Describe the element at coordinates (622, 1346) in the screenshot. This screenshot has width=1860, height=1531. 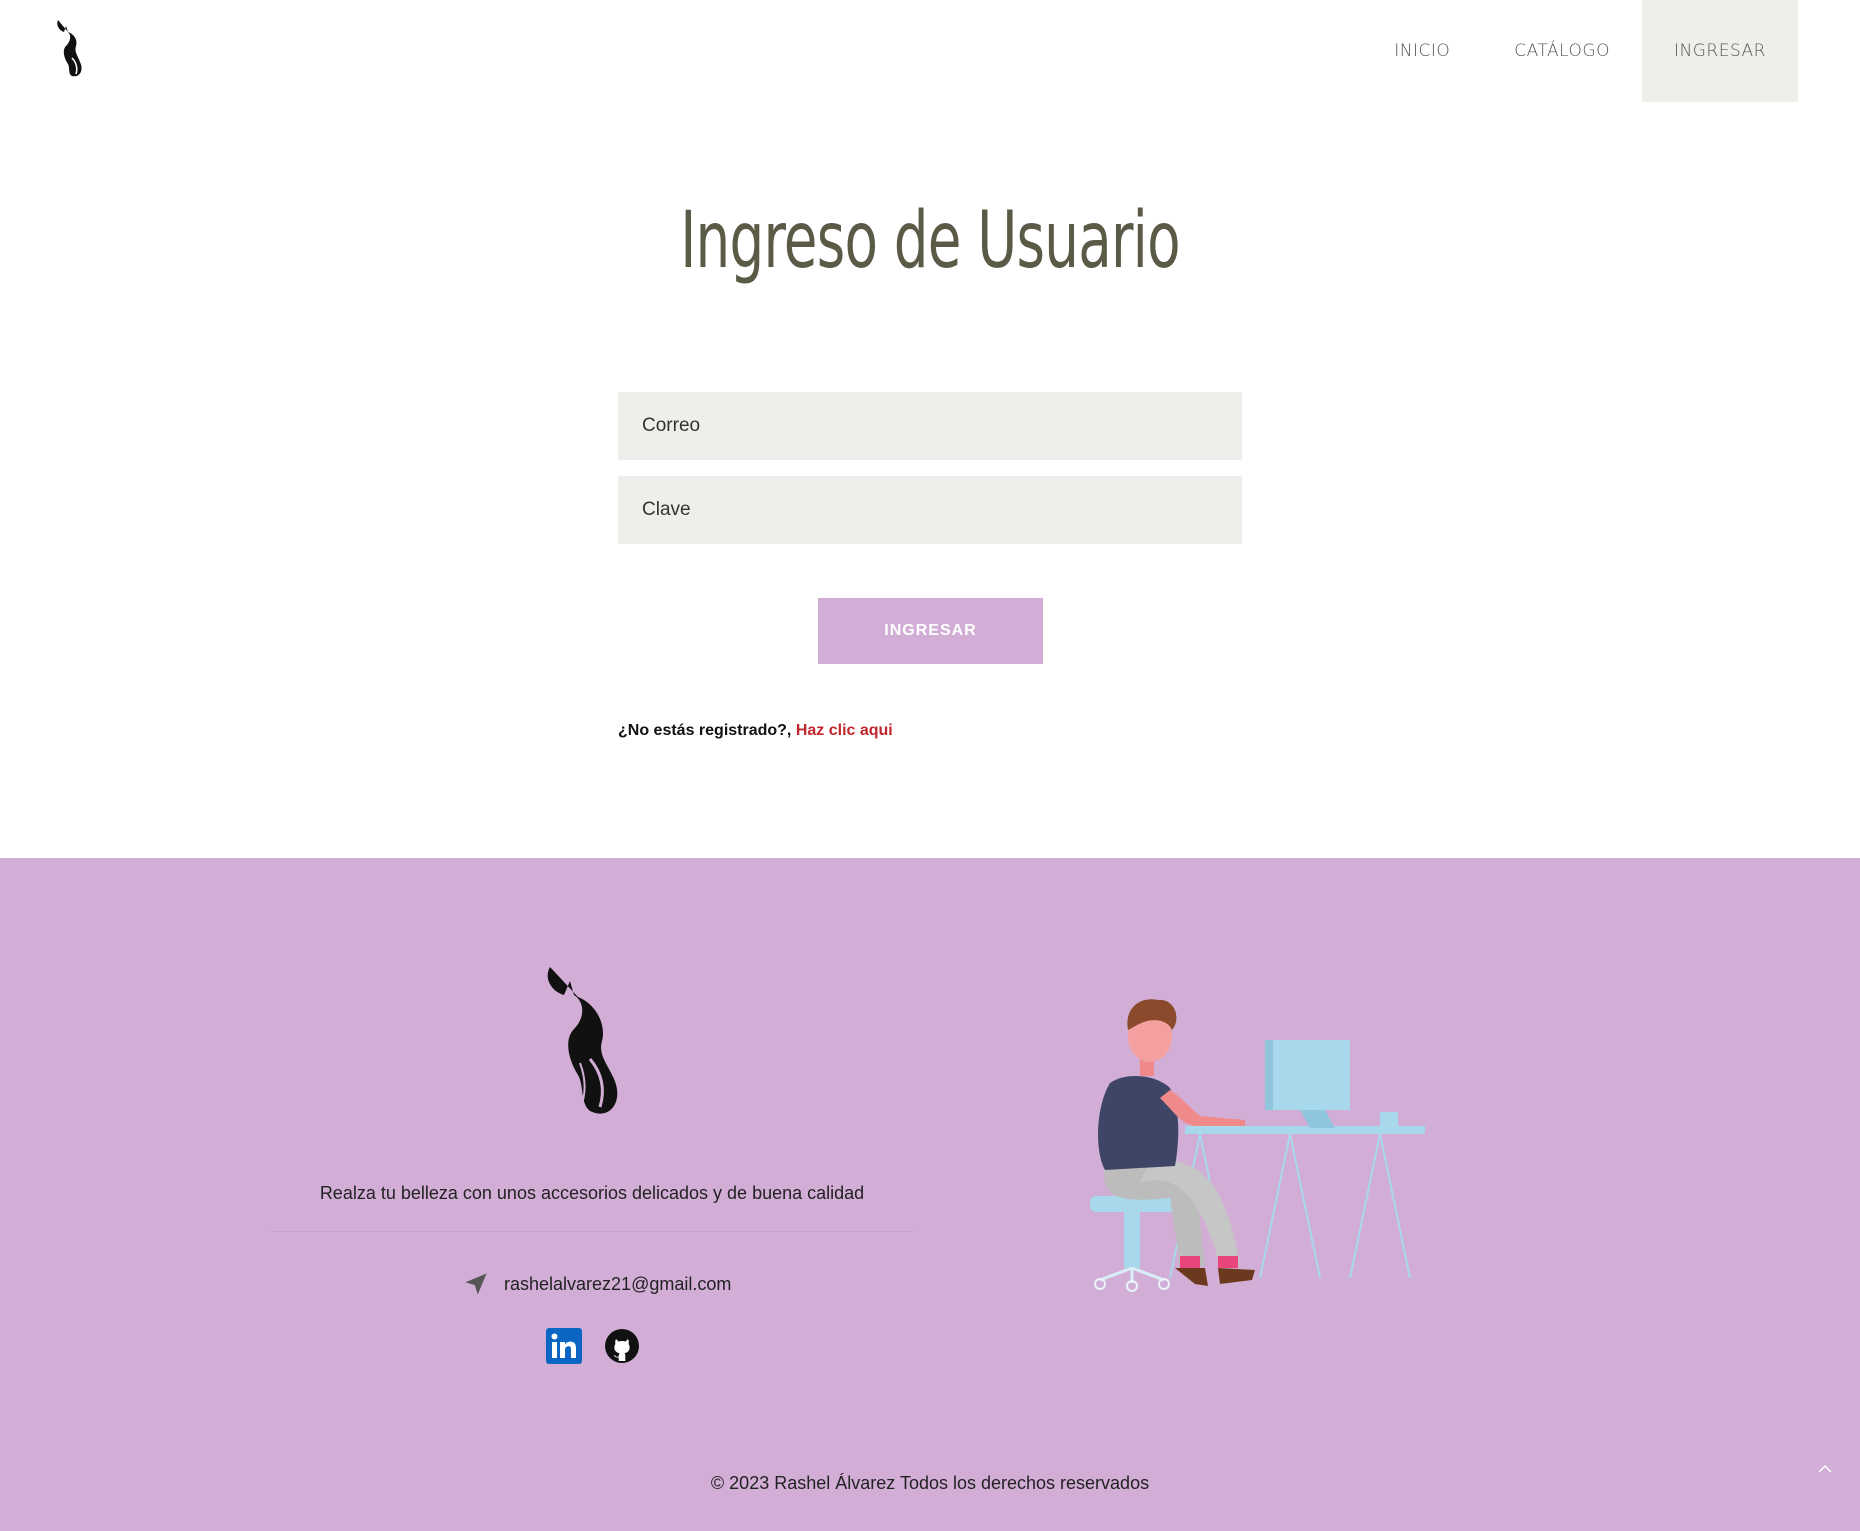
I see `github-icon` at that location.